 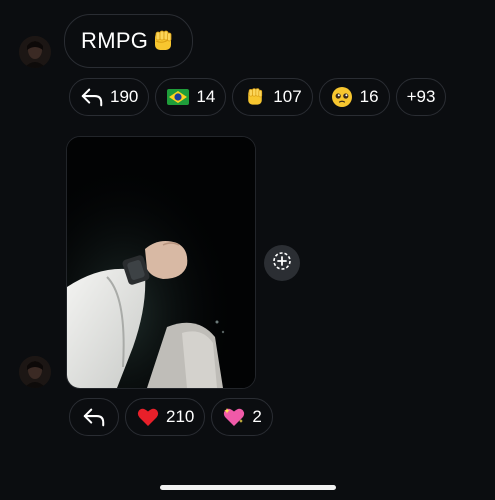 I want to click on sparkling-heart-reaction-pill: 2, so click(x=242, y=417).